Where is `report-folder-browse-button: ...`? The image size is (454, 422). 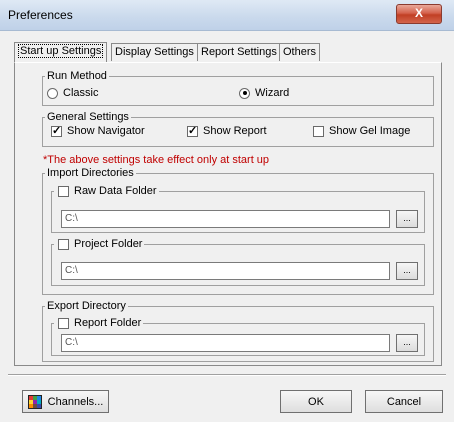
report-folder-browse-button: ... is located at coordinates (407, 343).